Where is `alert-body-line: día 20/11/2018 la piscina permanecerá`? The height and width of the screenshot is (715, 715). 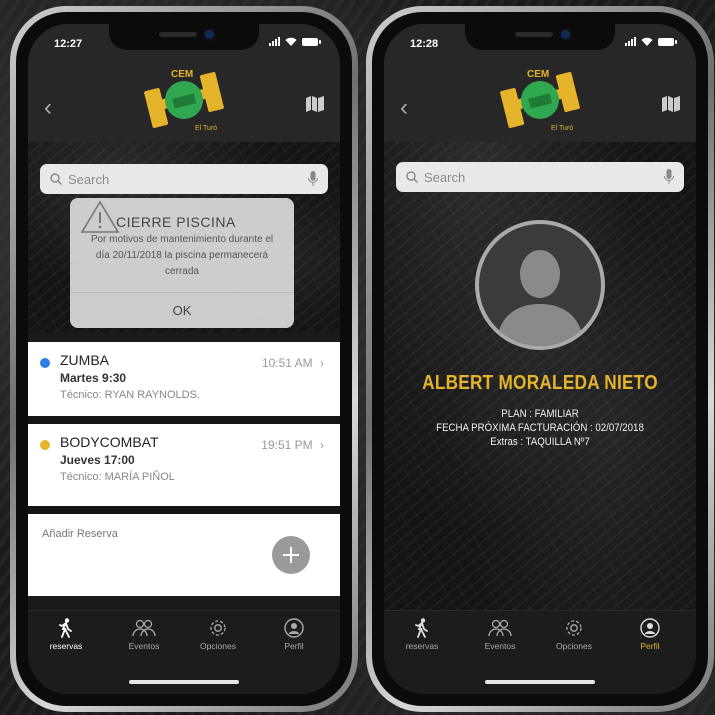 alert-body-line: día 20/11/2018 la piscina permanecerá is located at coordinates (182, 255).